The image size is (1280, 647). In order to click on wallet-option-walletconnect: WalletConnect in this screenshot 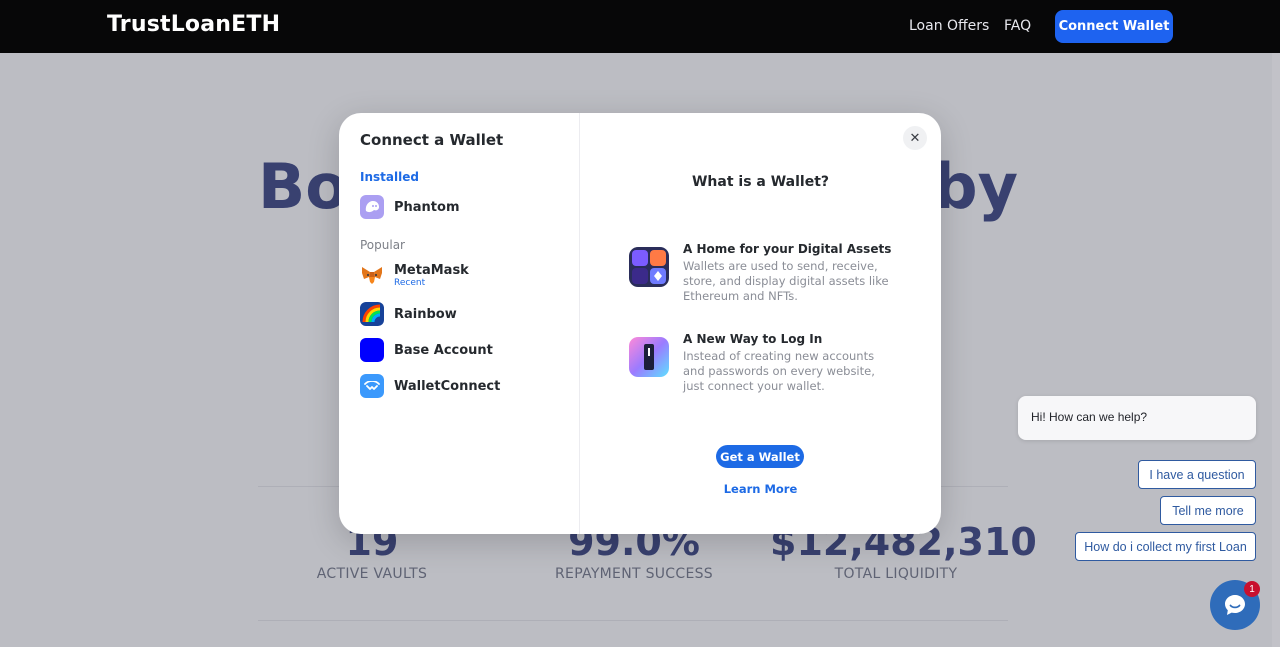, I will do `click(460, 386)`.